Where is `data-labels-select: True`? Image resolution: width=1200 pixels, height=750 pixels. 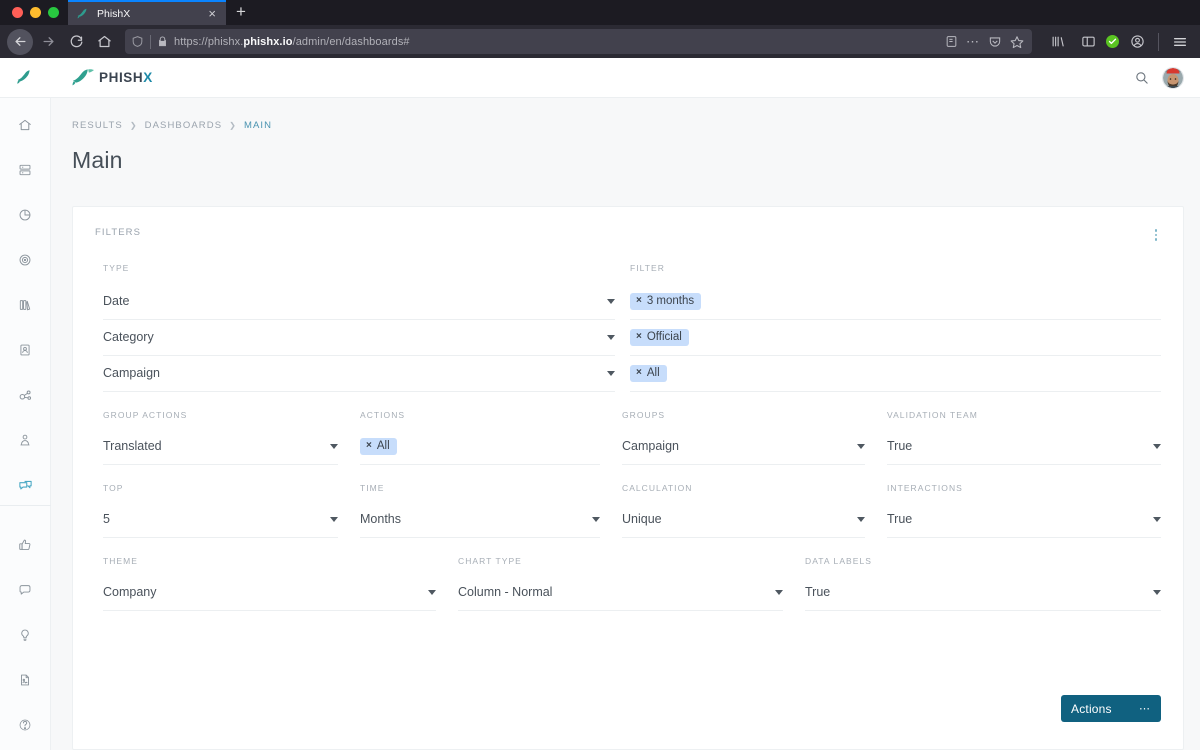 data-labels-select: True is located at coordinates (983, 593).